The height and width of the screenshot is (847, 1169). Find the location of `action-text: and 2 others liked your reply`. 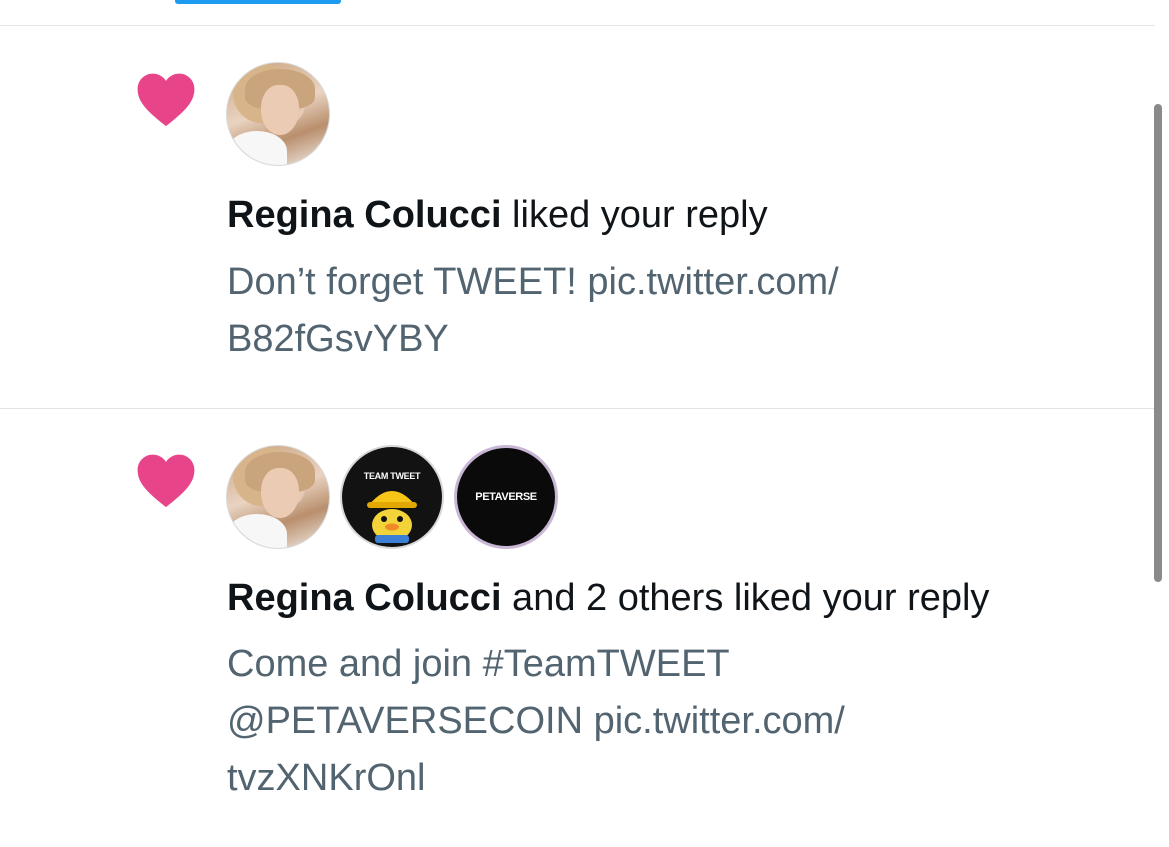

action-text: and 2 others liked your reply is located at coordinates (745, 598).